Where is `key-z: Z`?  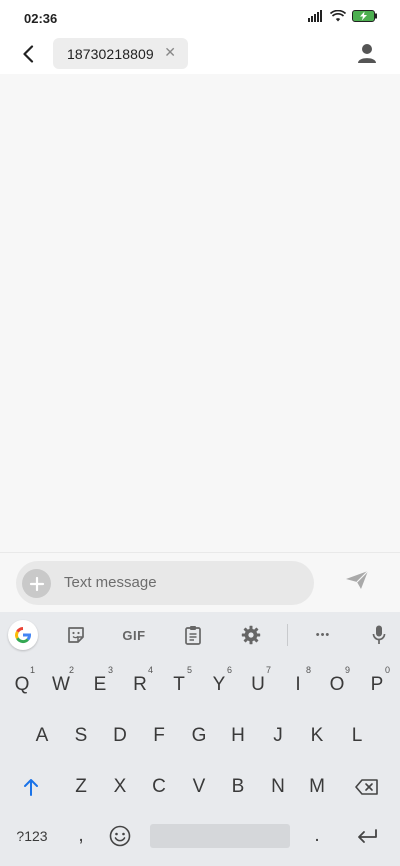
key-z: Z is located at coordinates (81, 787).